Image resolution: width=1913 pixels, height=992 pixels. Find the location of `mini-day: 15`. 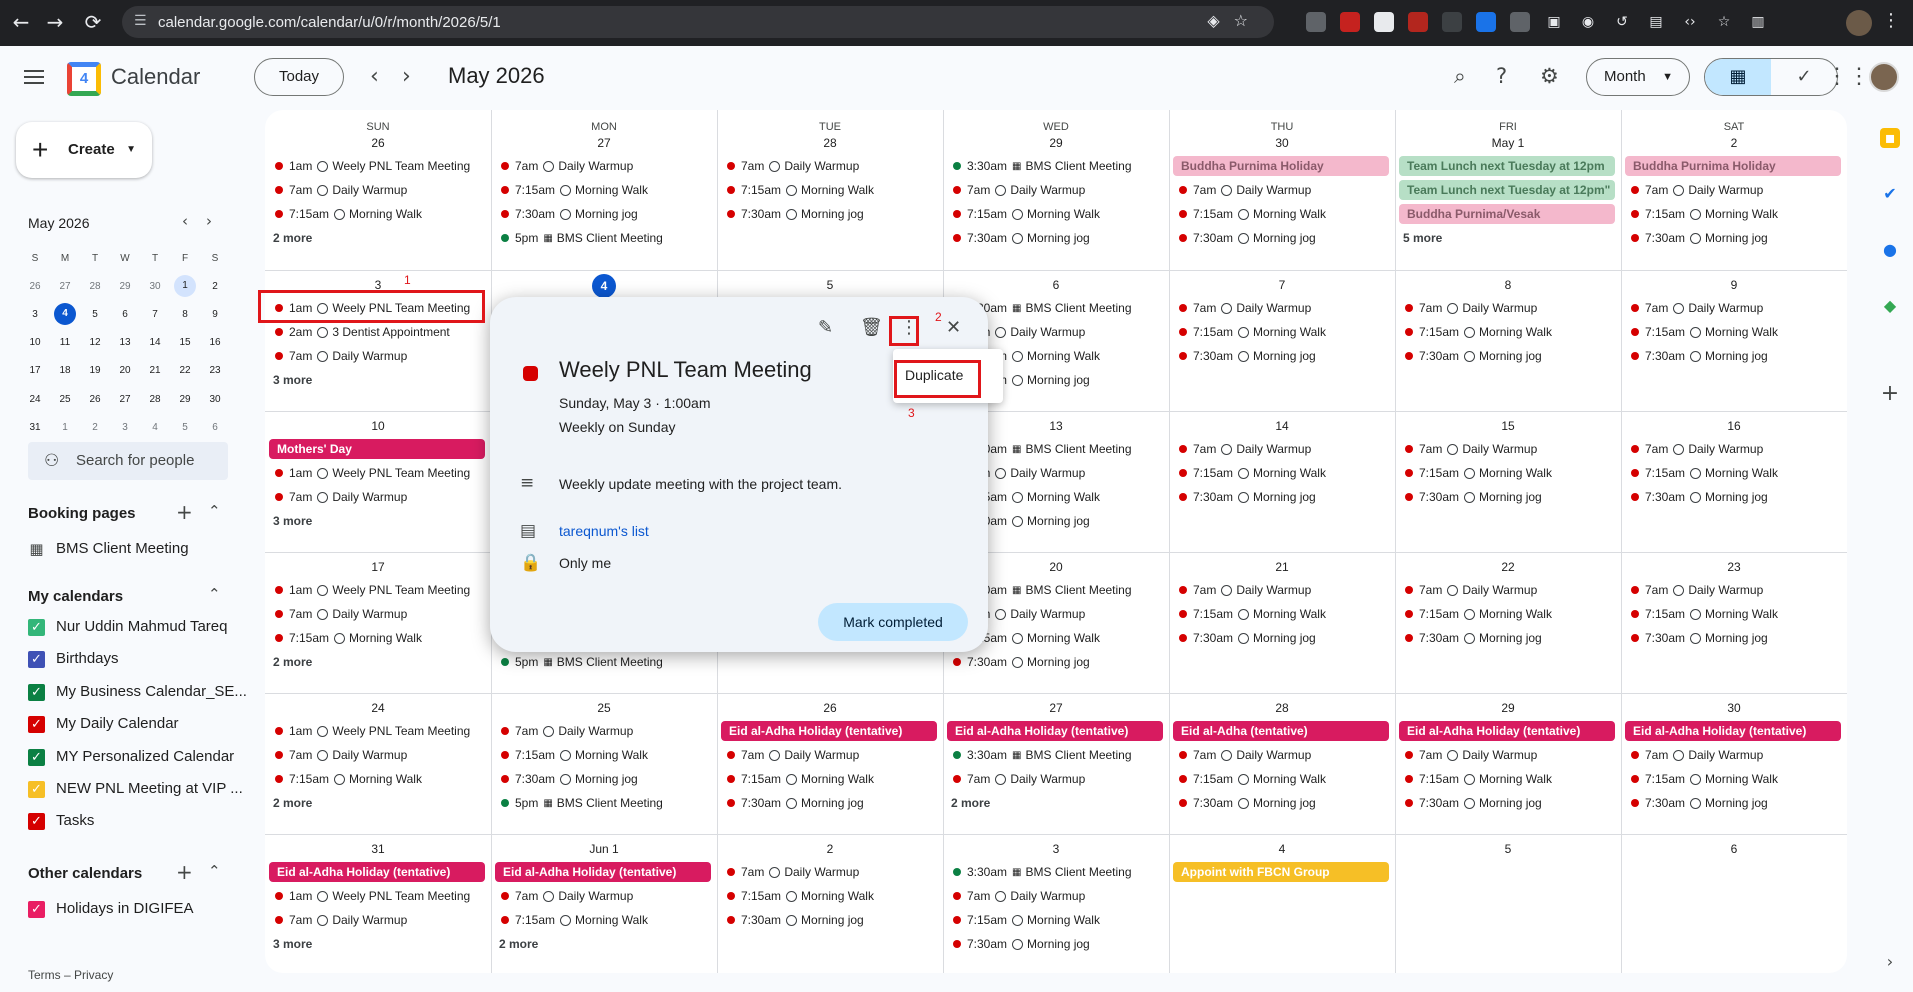

mini-day: 15 is located at coordinates (185, 342).